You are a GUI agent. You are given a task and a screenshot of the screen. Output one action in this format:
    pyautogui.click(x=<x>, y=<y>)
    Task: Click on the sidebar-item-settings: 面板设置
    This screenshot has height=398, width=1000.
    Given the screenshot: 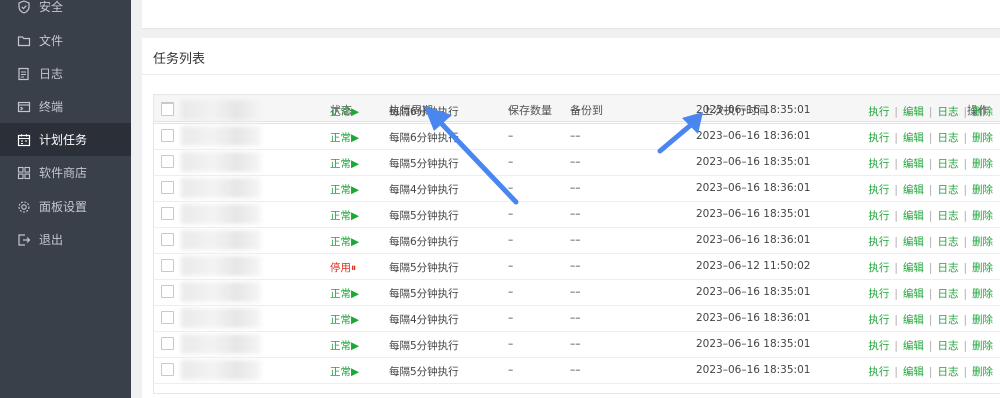 What is the action you would take?
    pyautogui.click(x=65, y=206)
    